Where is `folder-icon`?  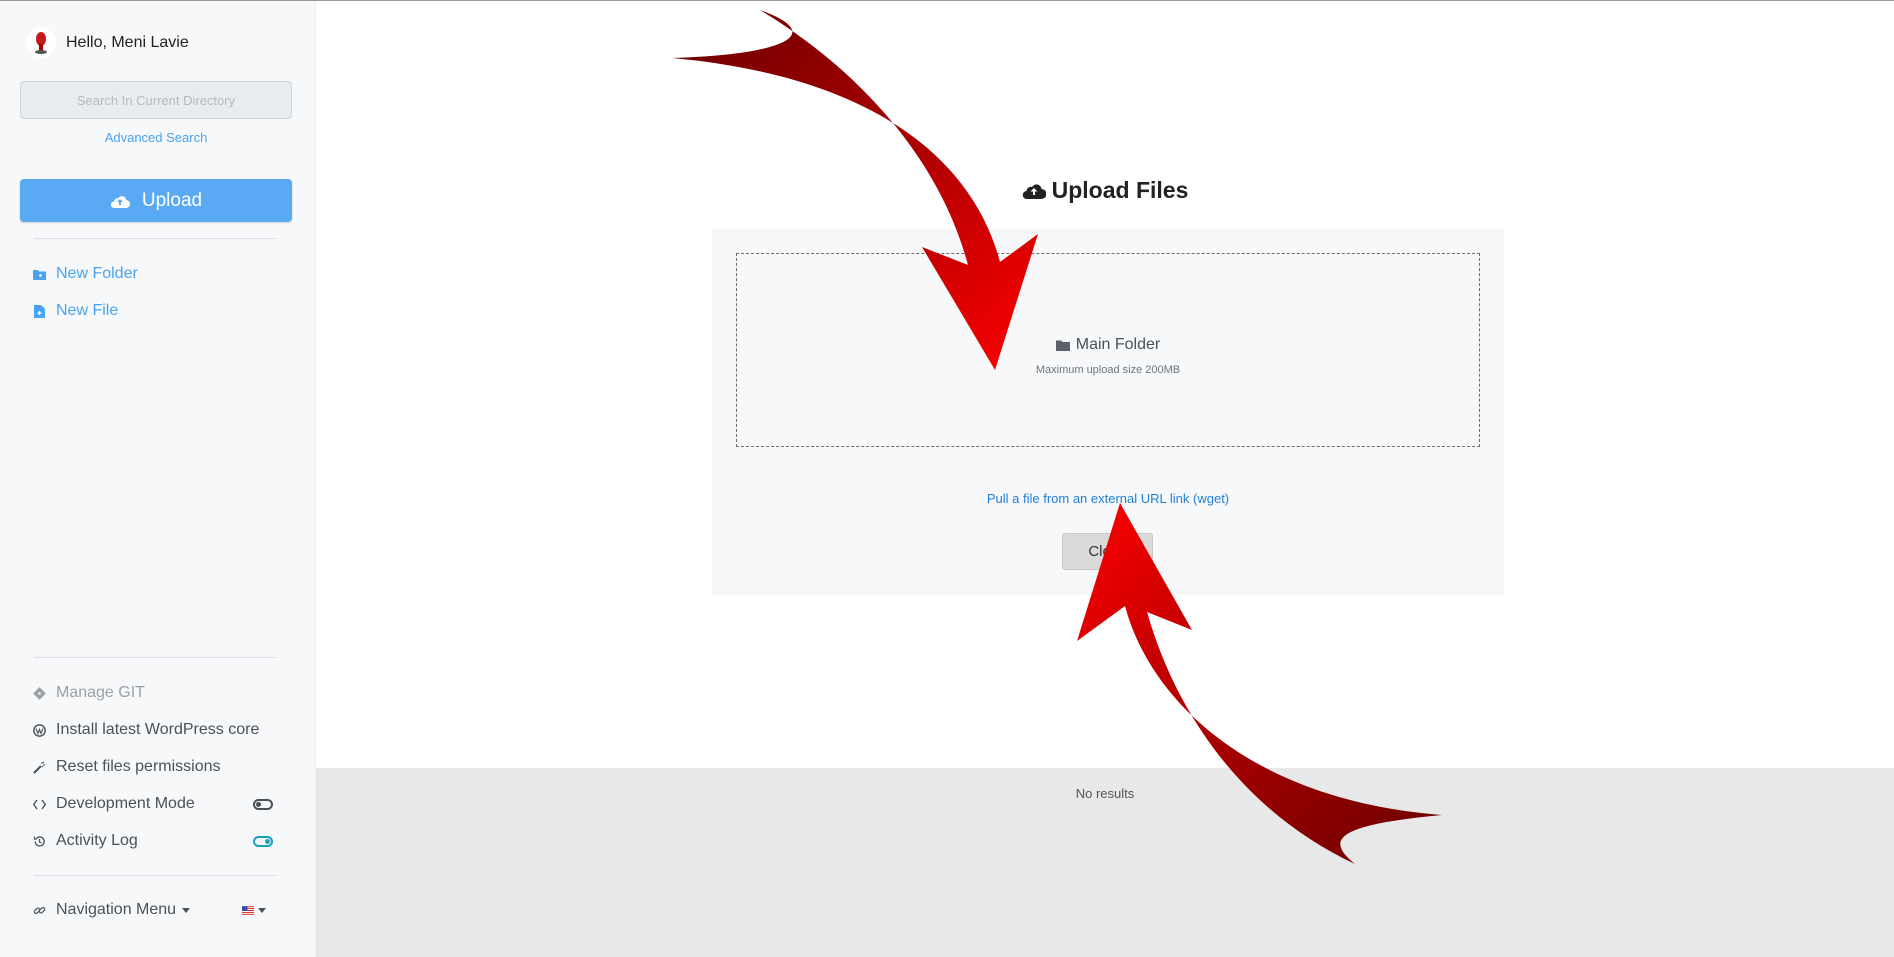
folder-icon is located at coordinates (1062, 345).